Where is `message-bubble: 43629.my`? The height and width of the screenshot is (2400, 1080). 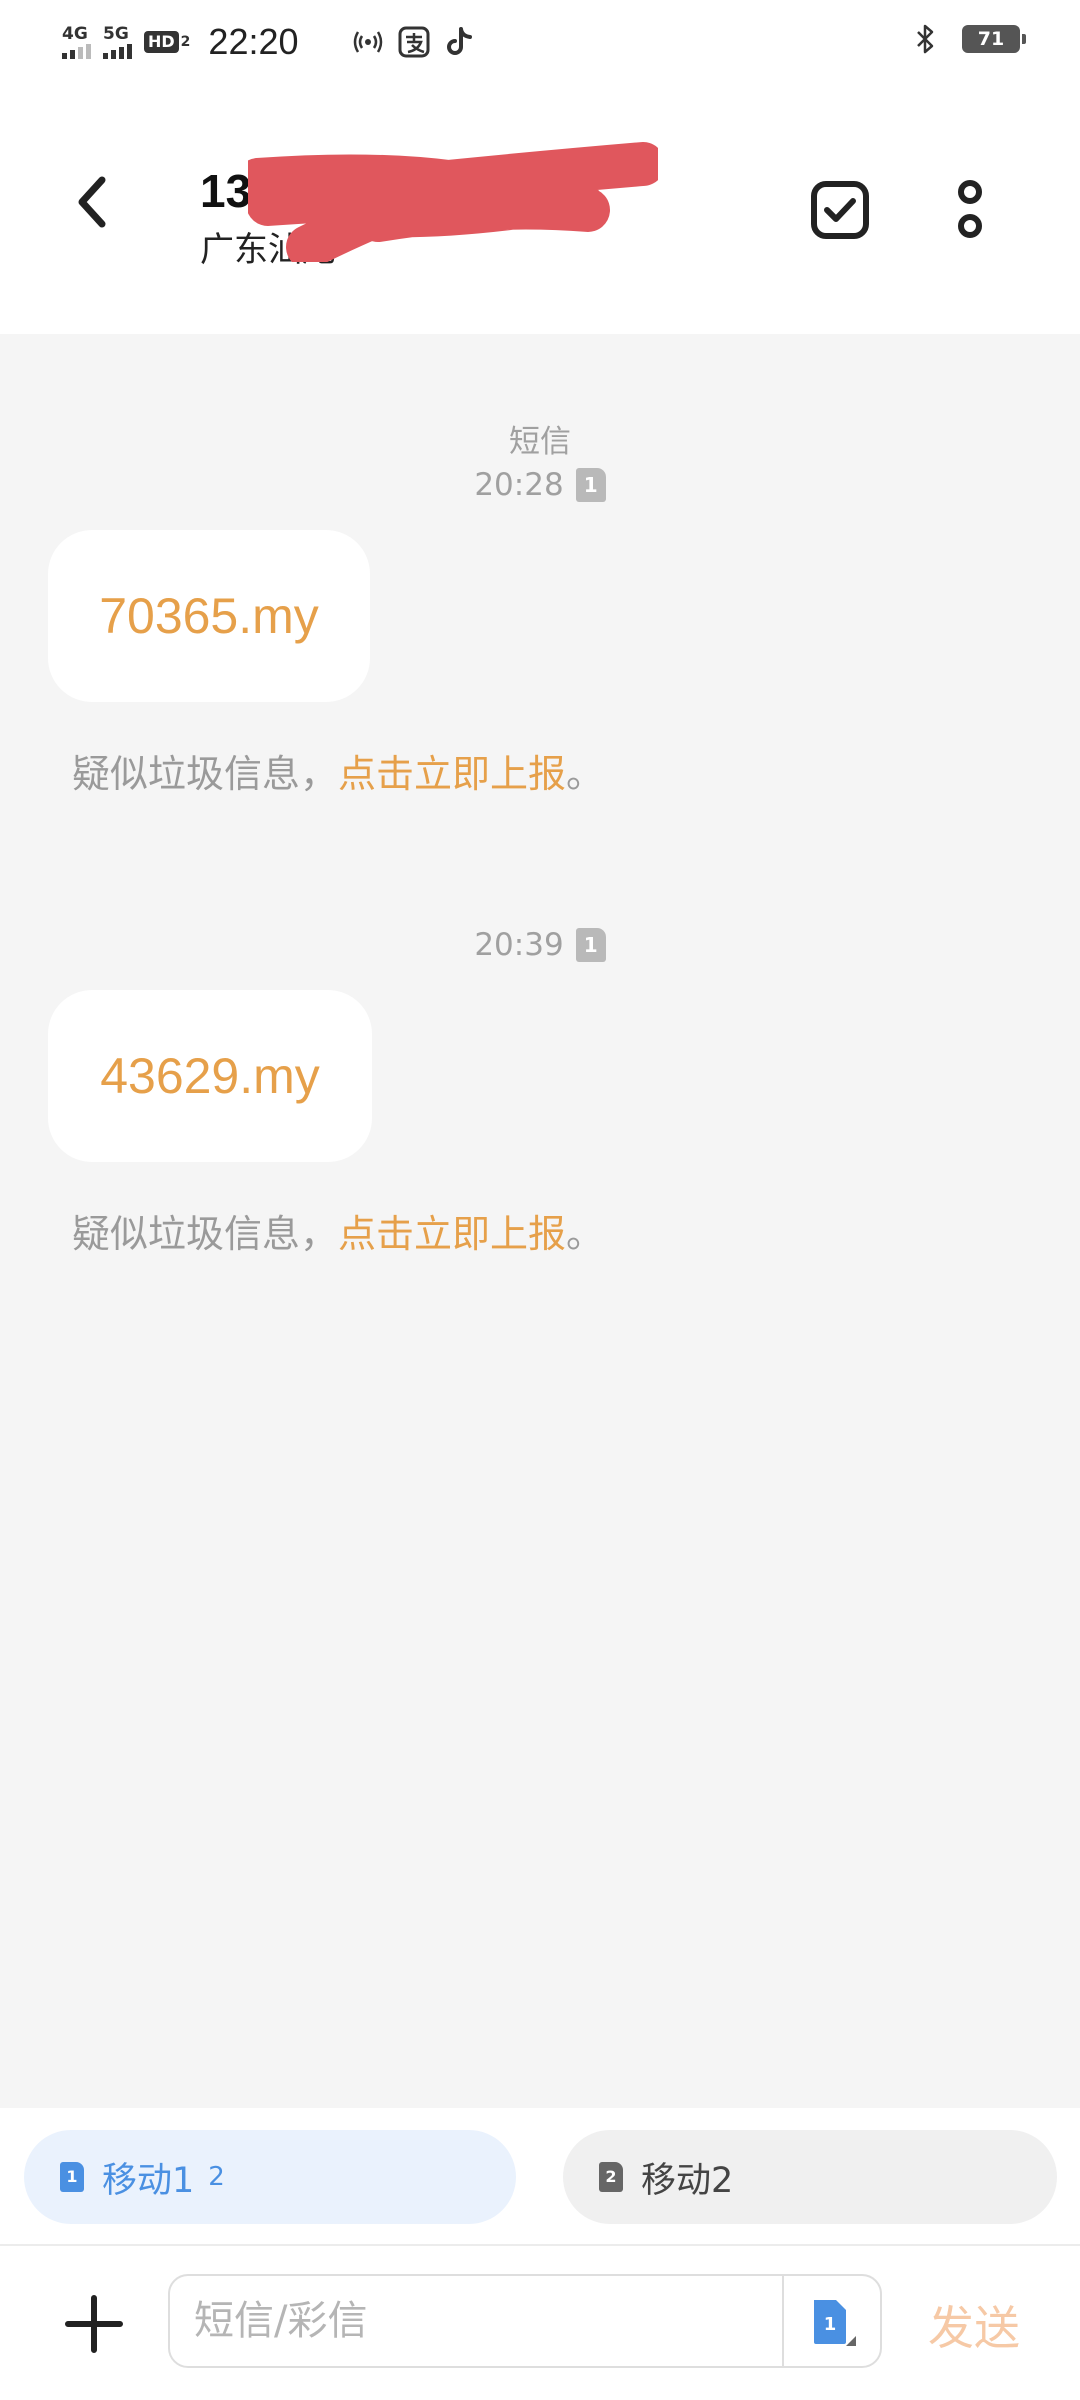 message-bubble: 43629.my is located at coordinates (210, 1076).